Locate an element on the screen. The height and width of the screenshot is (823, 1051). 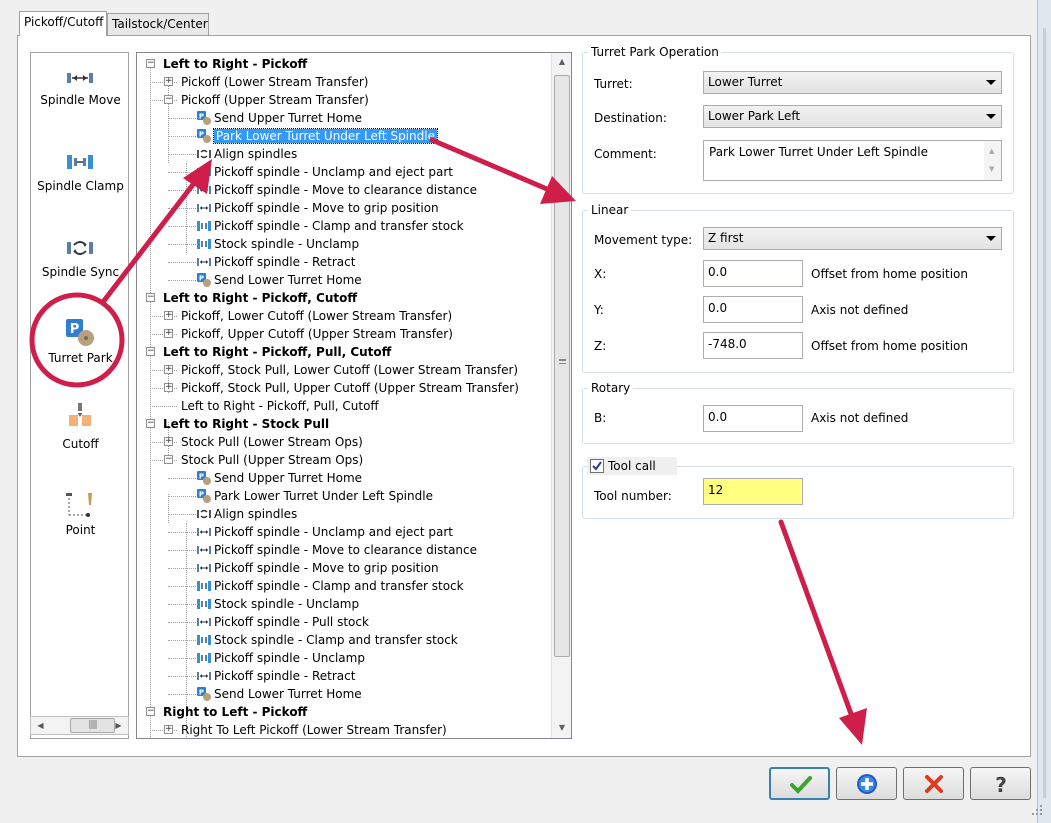
turret-select: Lower Turret is located at coordinates (852, 82).